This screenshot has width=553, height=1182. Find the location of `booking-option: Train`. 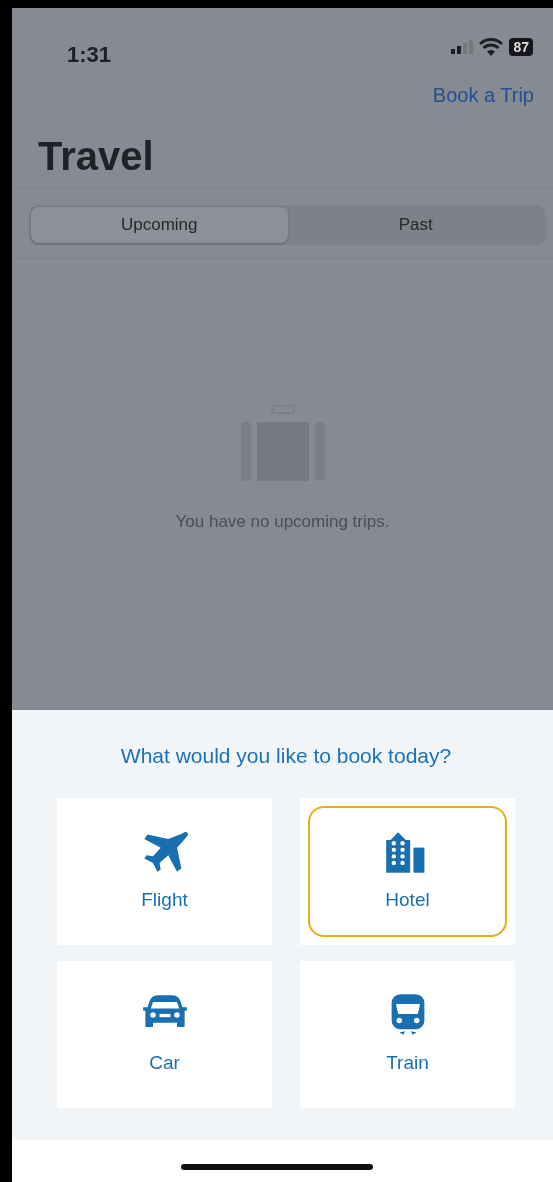

booking-option: Train is located at coordinates (407, 1034).